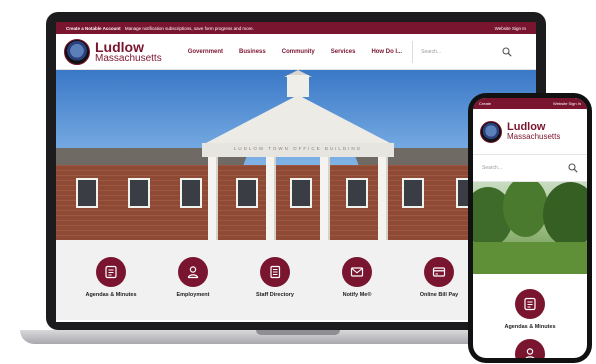 This screenshot has height=364, width=596. What do you see at coordinates (530, 258) in the screenshot?
I see `lawn` at bounding box center [530, 258].